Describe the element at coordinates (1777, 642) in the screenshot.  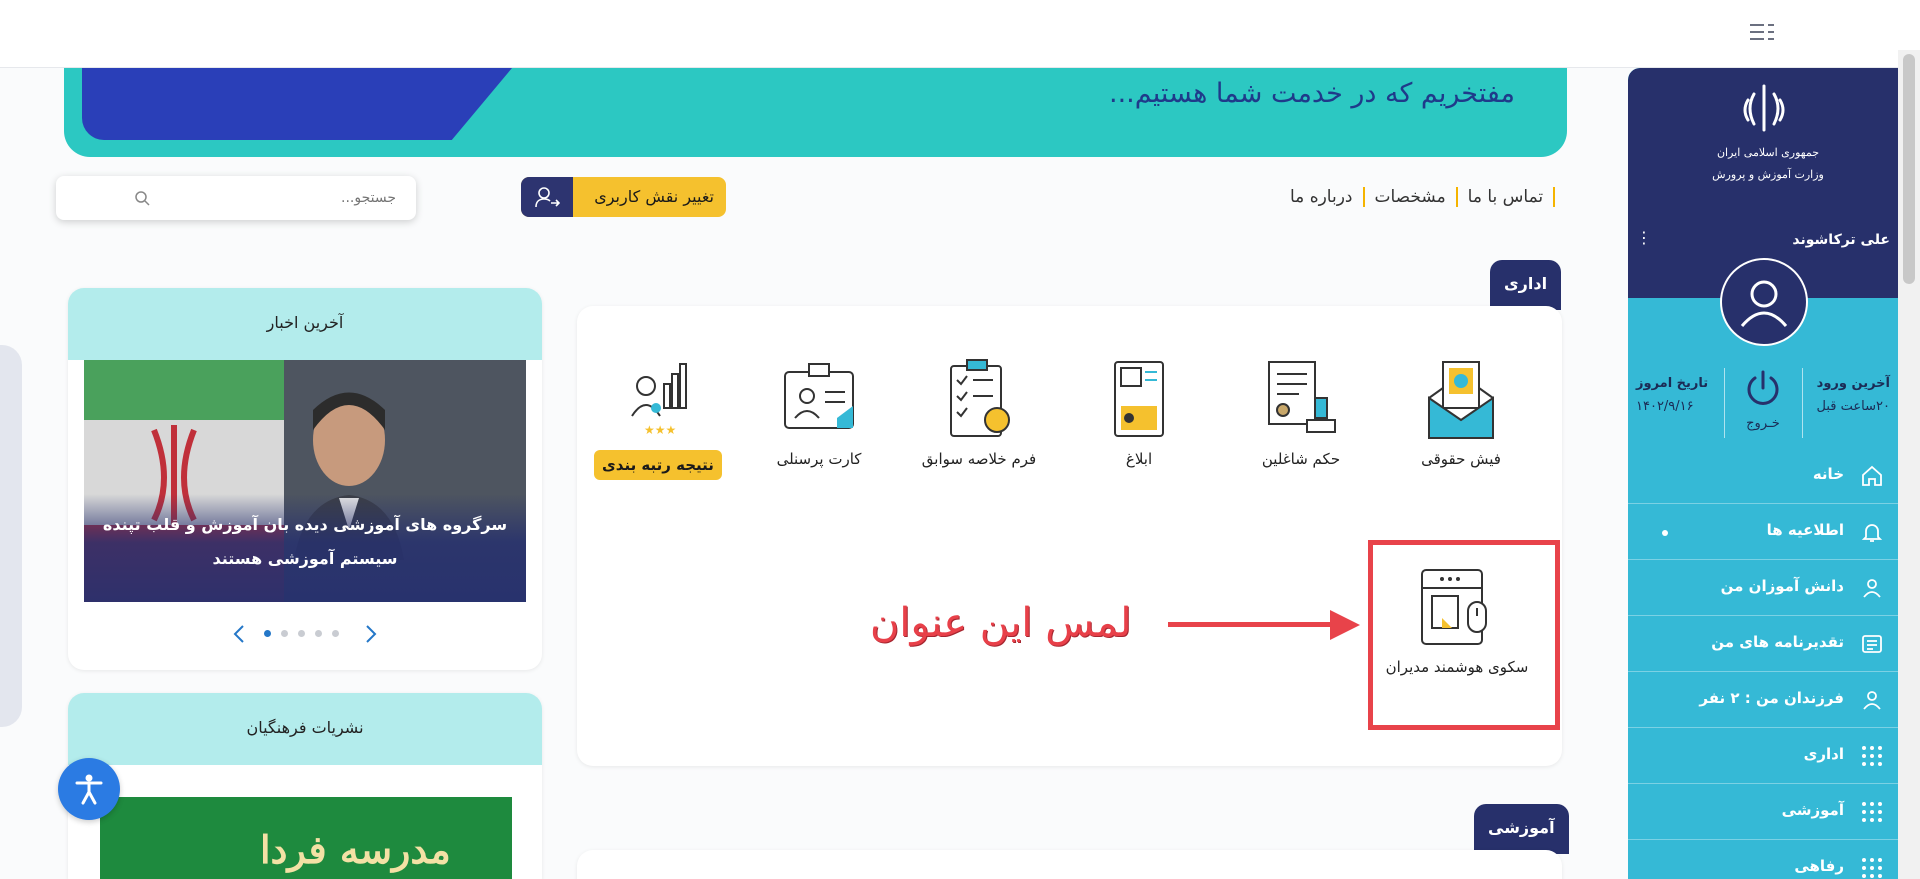
I see `sidebar-item-label: تقدیرنامه های من` at that location.